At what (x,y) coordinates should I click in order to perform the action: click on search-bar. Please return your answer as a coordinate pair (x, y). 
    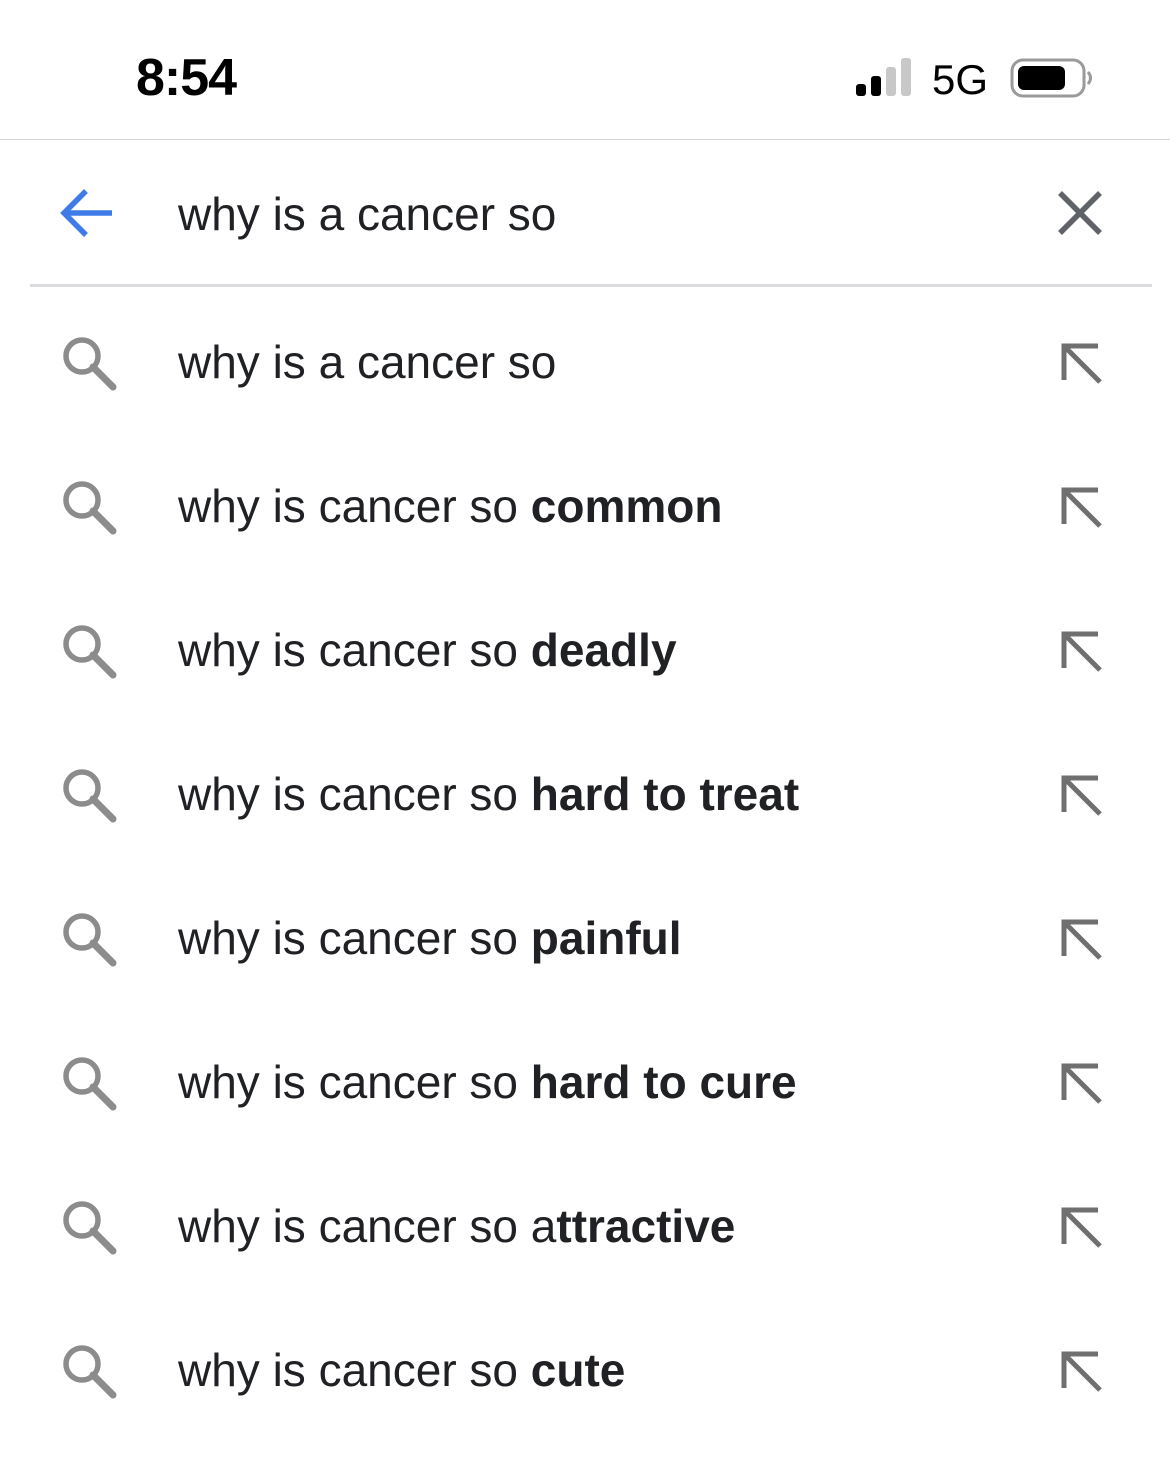
    Looking at the image, I should click on (591, 214).